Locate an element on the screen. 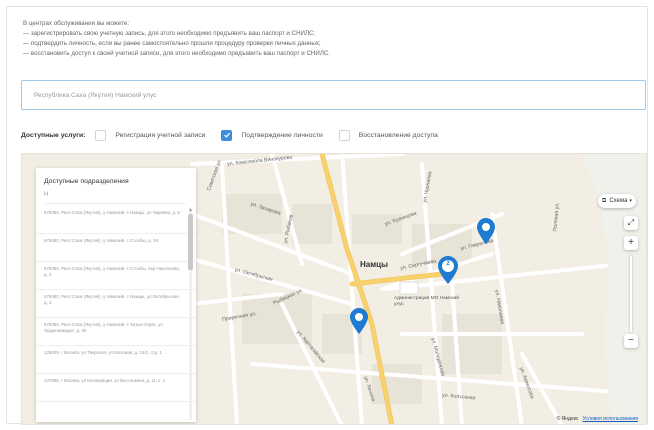 This screenshot has height=430, width=654. map-layers-button: ⧉ Схема ▾ is located at coordinates (617, 201).